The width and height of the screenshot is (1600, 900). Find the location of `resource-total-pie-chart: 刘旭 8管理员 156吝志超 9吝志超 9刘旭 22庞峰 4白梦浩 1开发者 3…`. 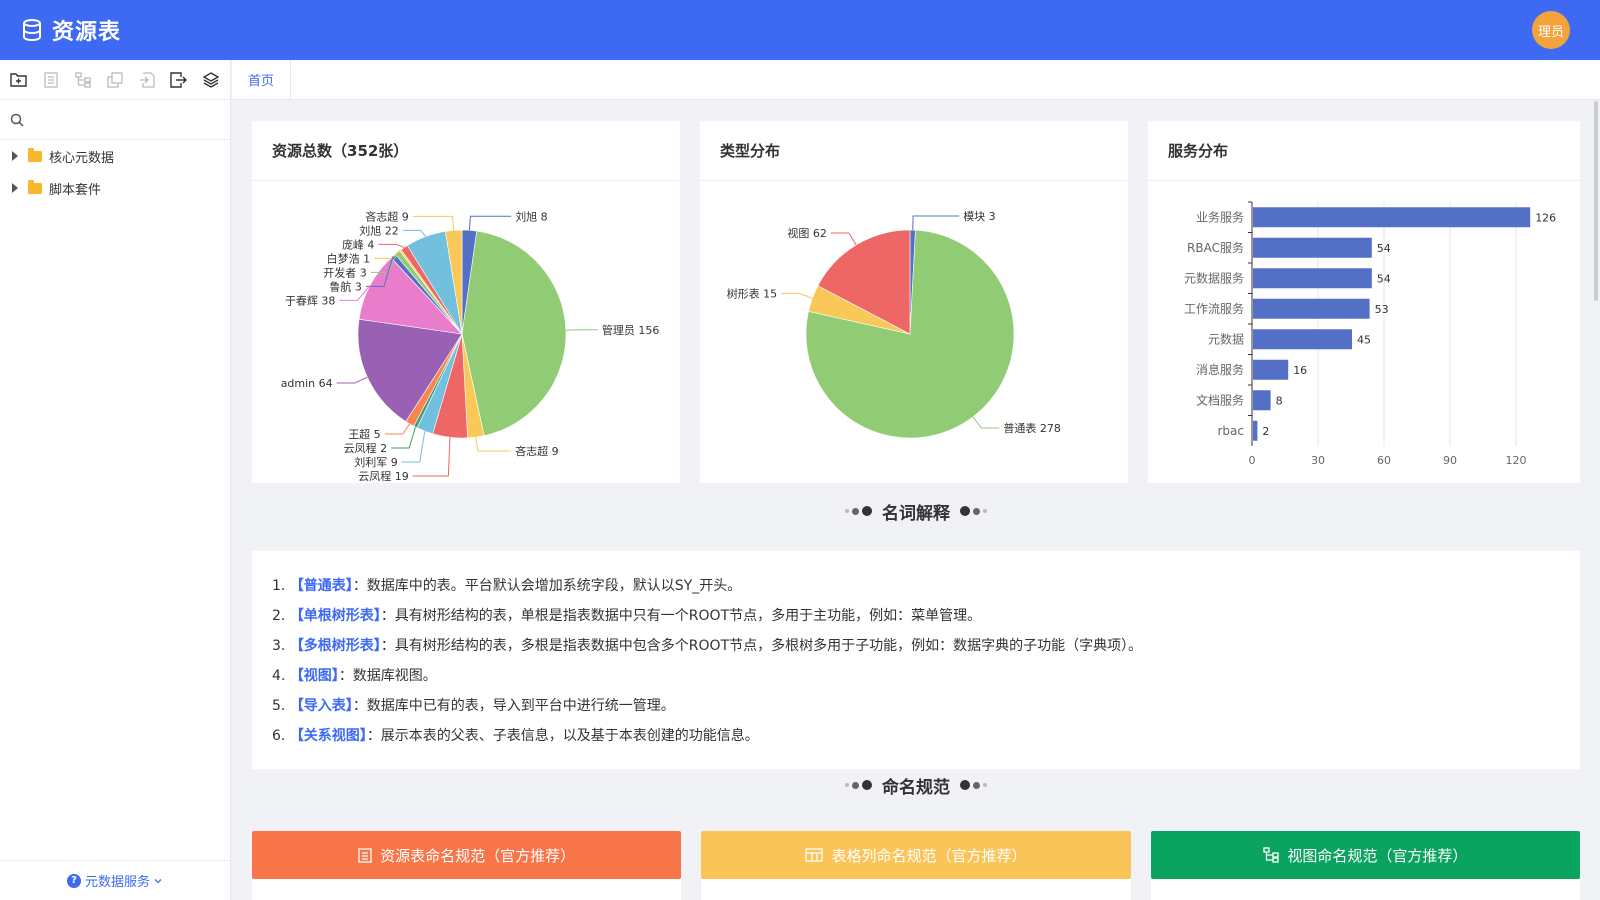

resource-total-pie-chart: 刘旭 8管理员 156吝志超 9吝志超 9刘旭 22庞峰 4白梦浩 1开发者 3… is located at coordinates (470, 345).